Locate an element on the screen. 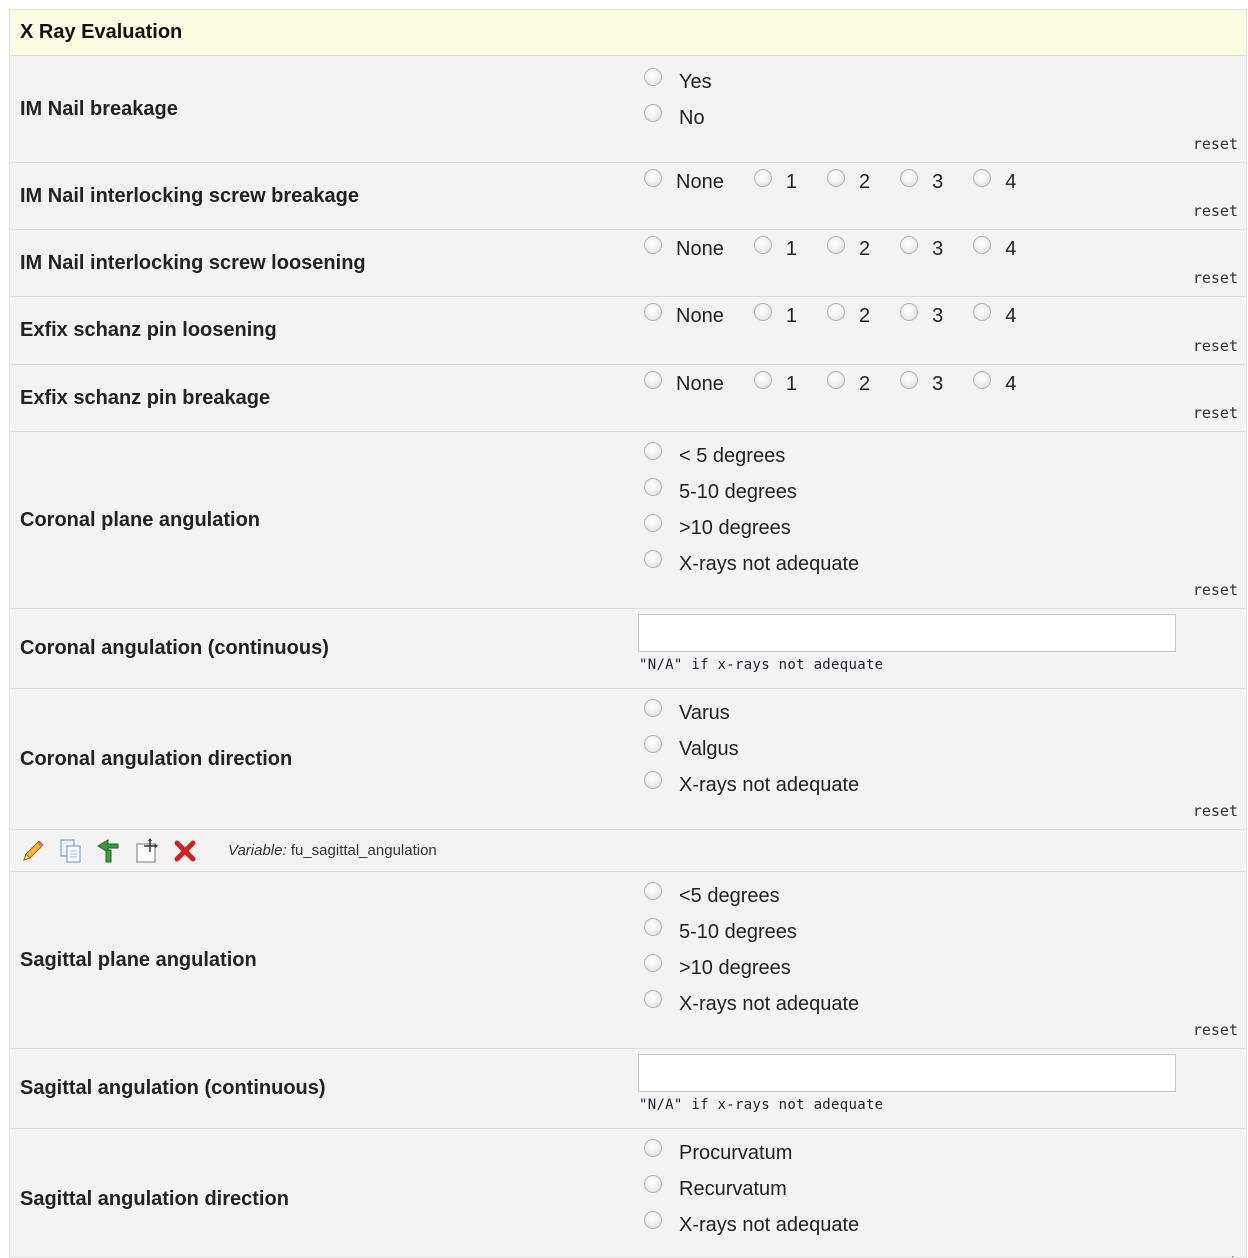 Image resolution: width=1248 pixels, height=1258 pixels. radio-option: Yes is located at coordinates (678, 82).